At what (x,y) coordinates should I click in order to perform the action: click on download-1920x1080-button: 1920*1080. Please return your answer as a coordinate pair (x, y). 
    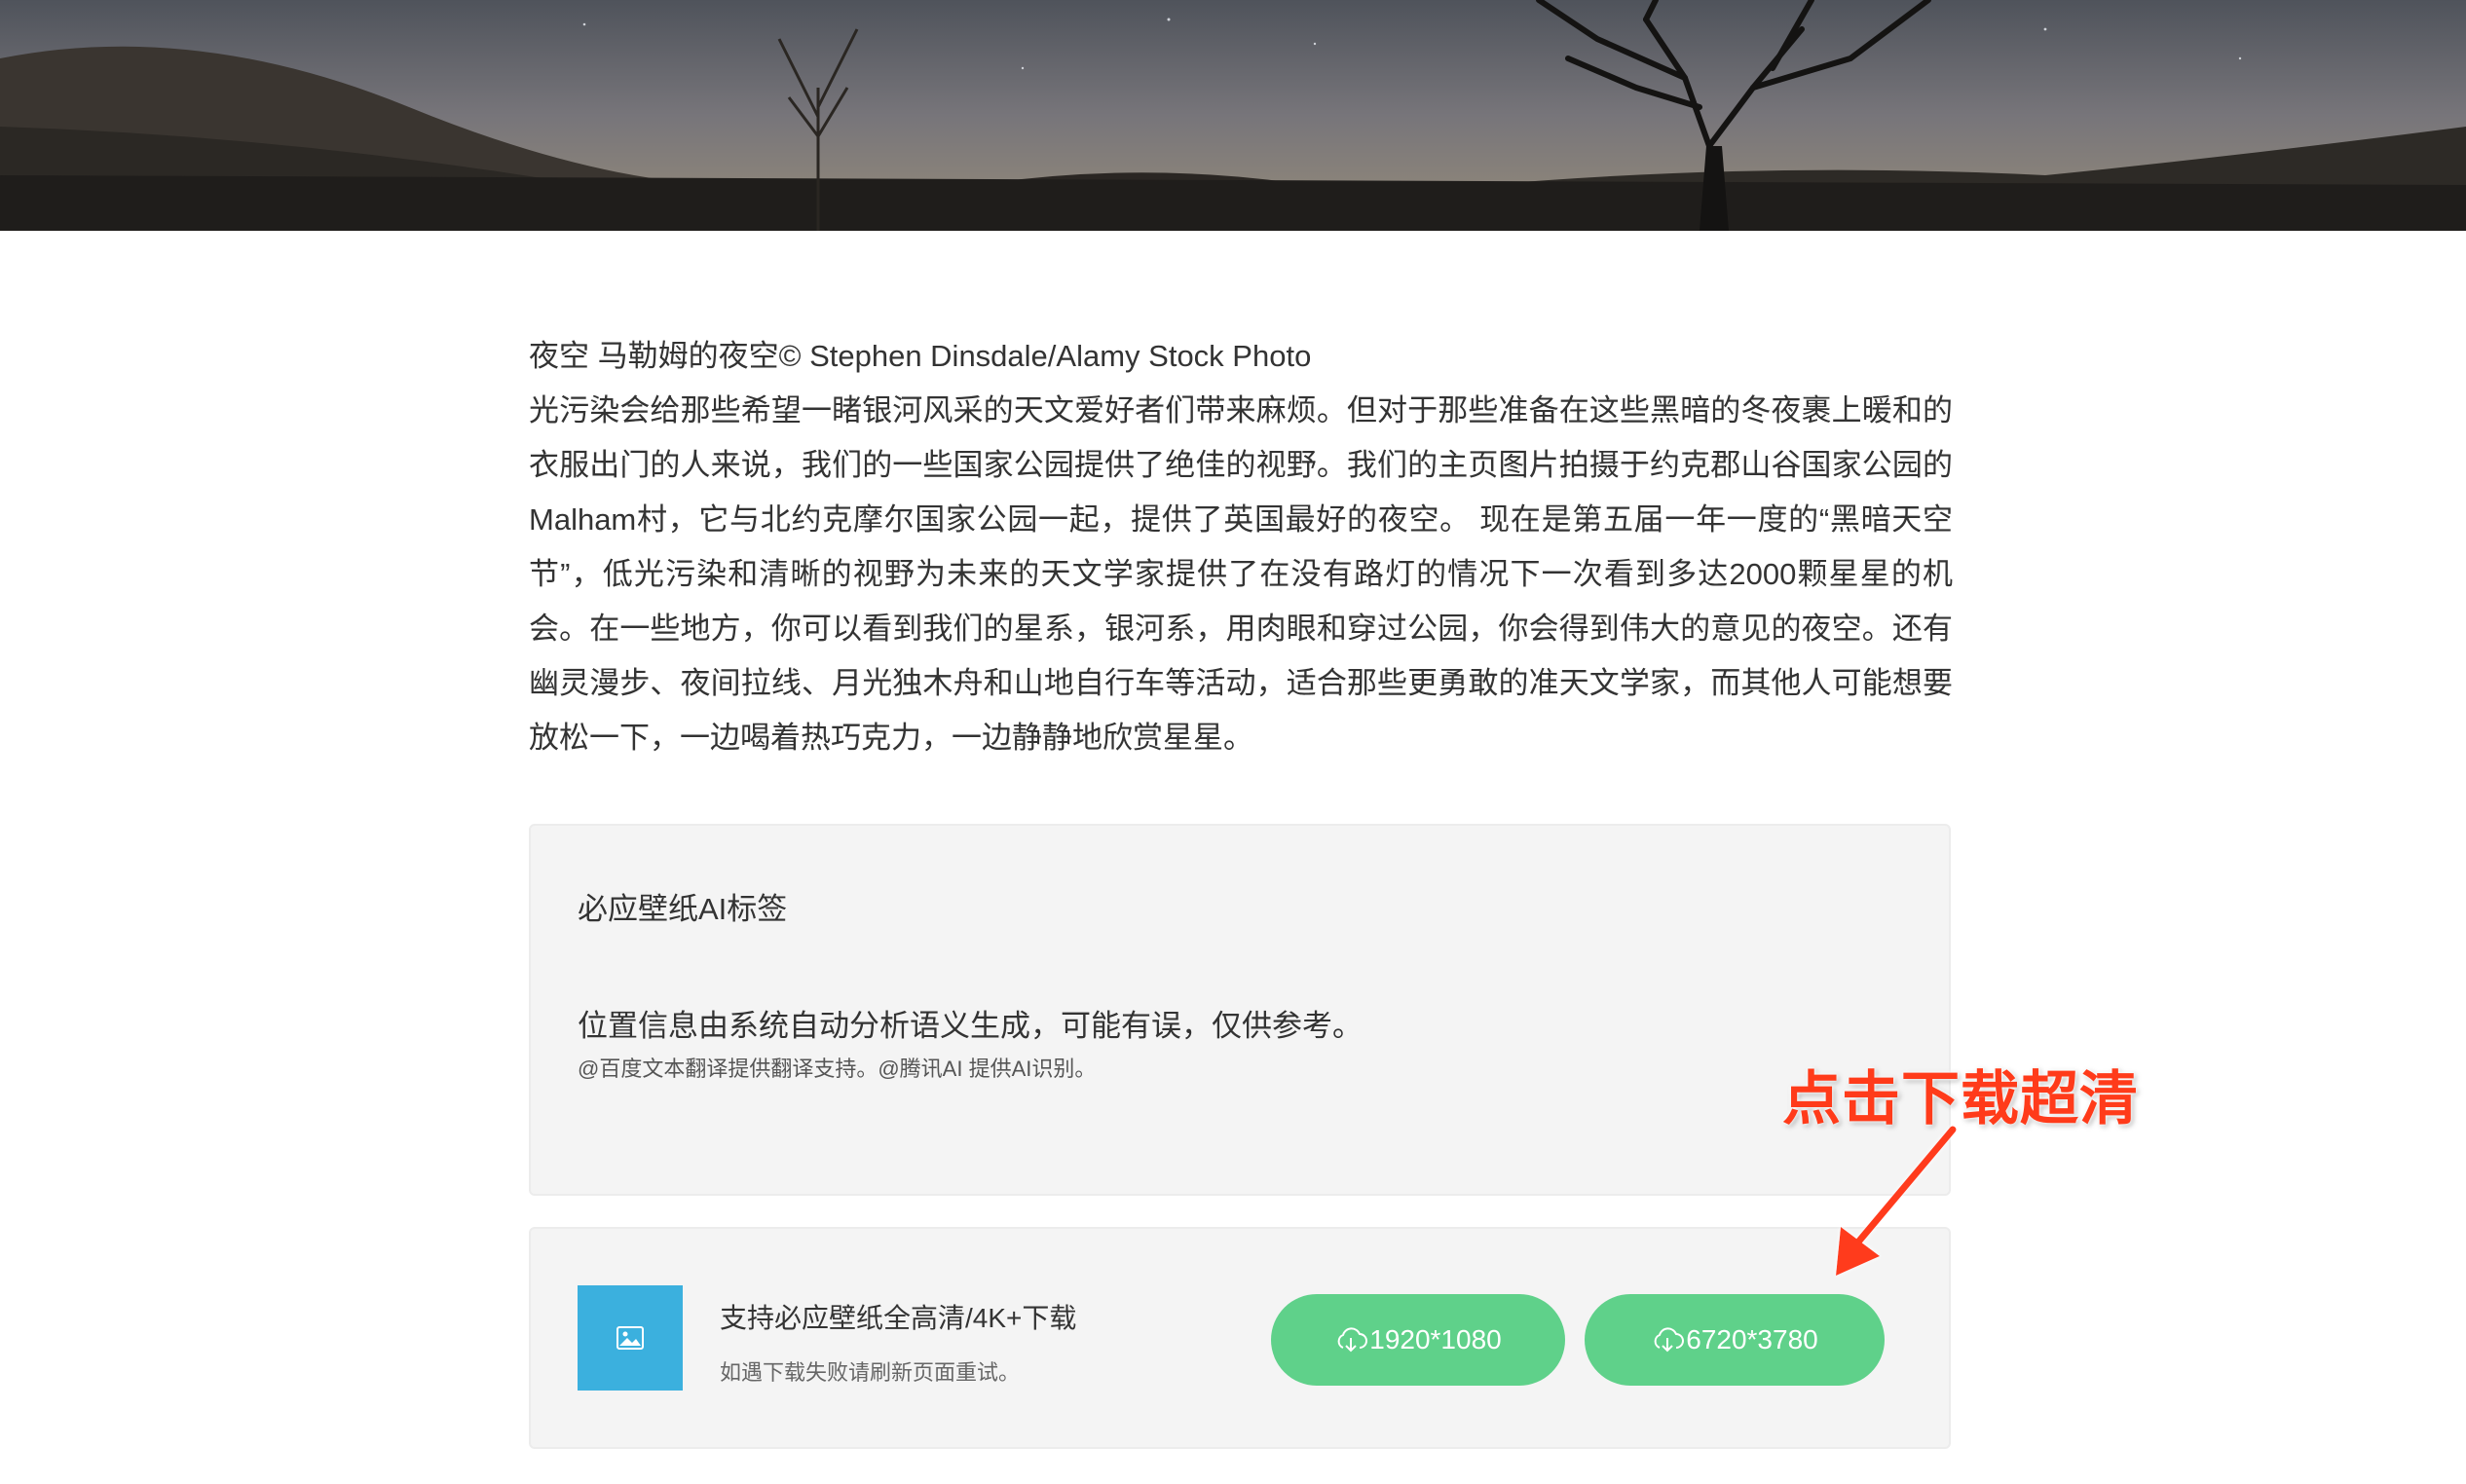
    Looking at the image, I should click on (1418, 1340).